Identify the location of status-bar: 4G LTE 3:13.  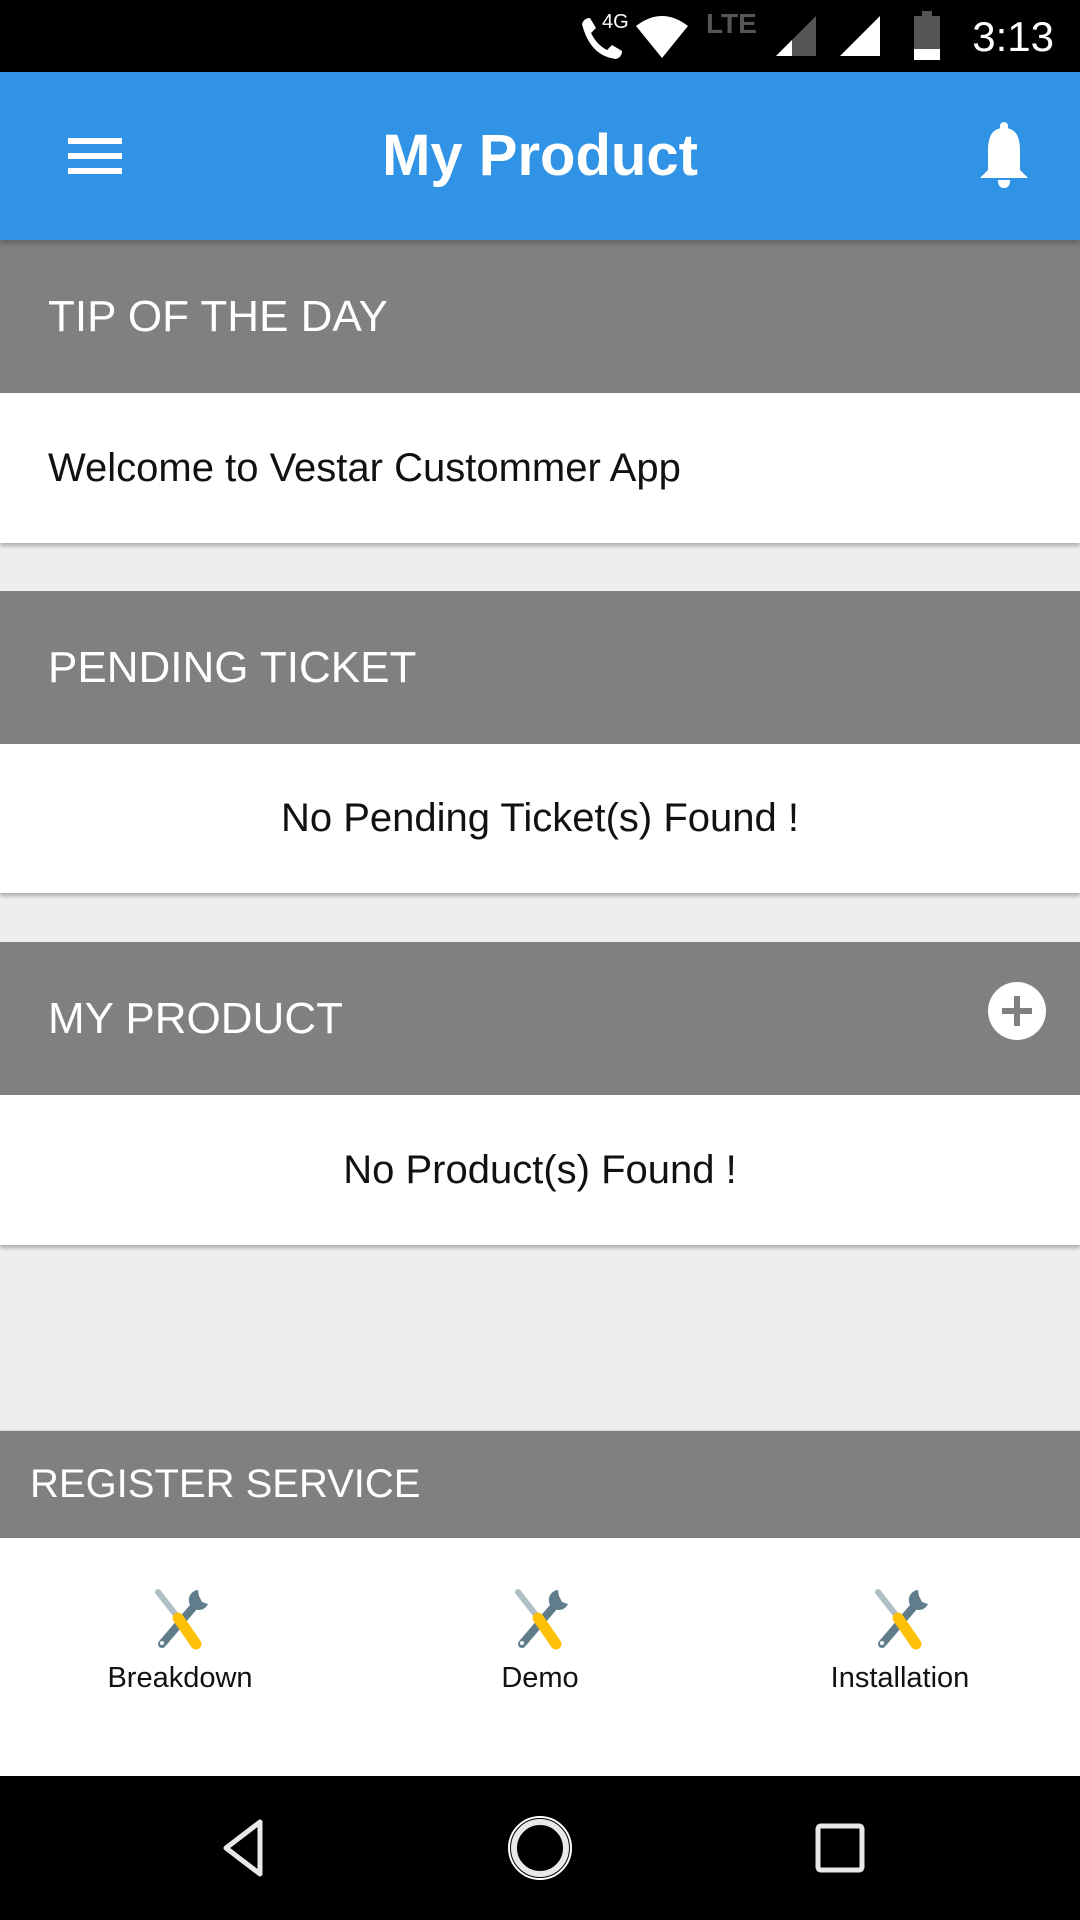
(540, 36).